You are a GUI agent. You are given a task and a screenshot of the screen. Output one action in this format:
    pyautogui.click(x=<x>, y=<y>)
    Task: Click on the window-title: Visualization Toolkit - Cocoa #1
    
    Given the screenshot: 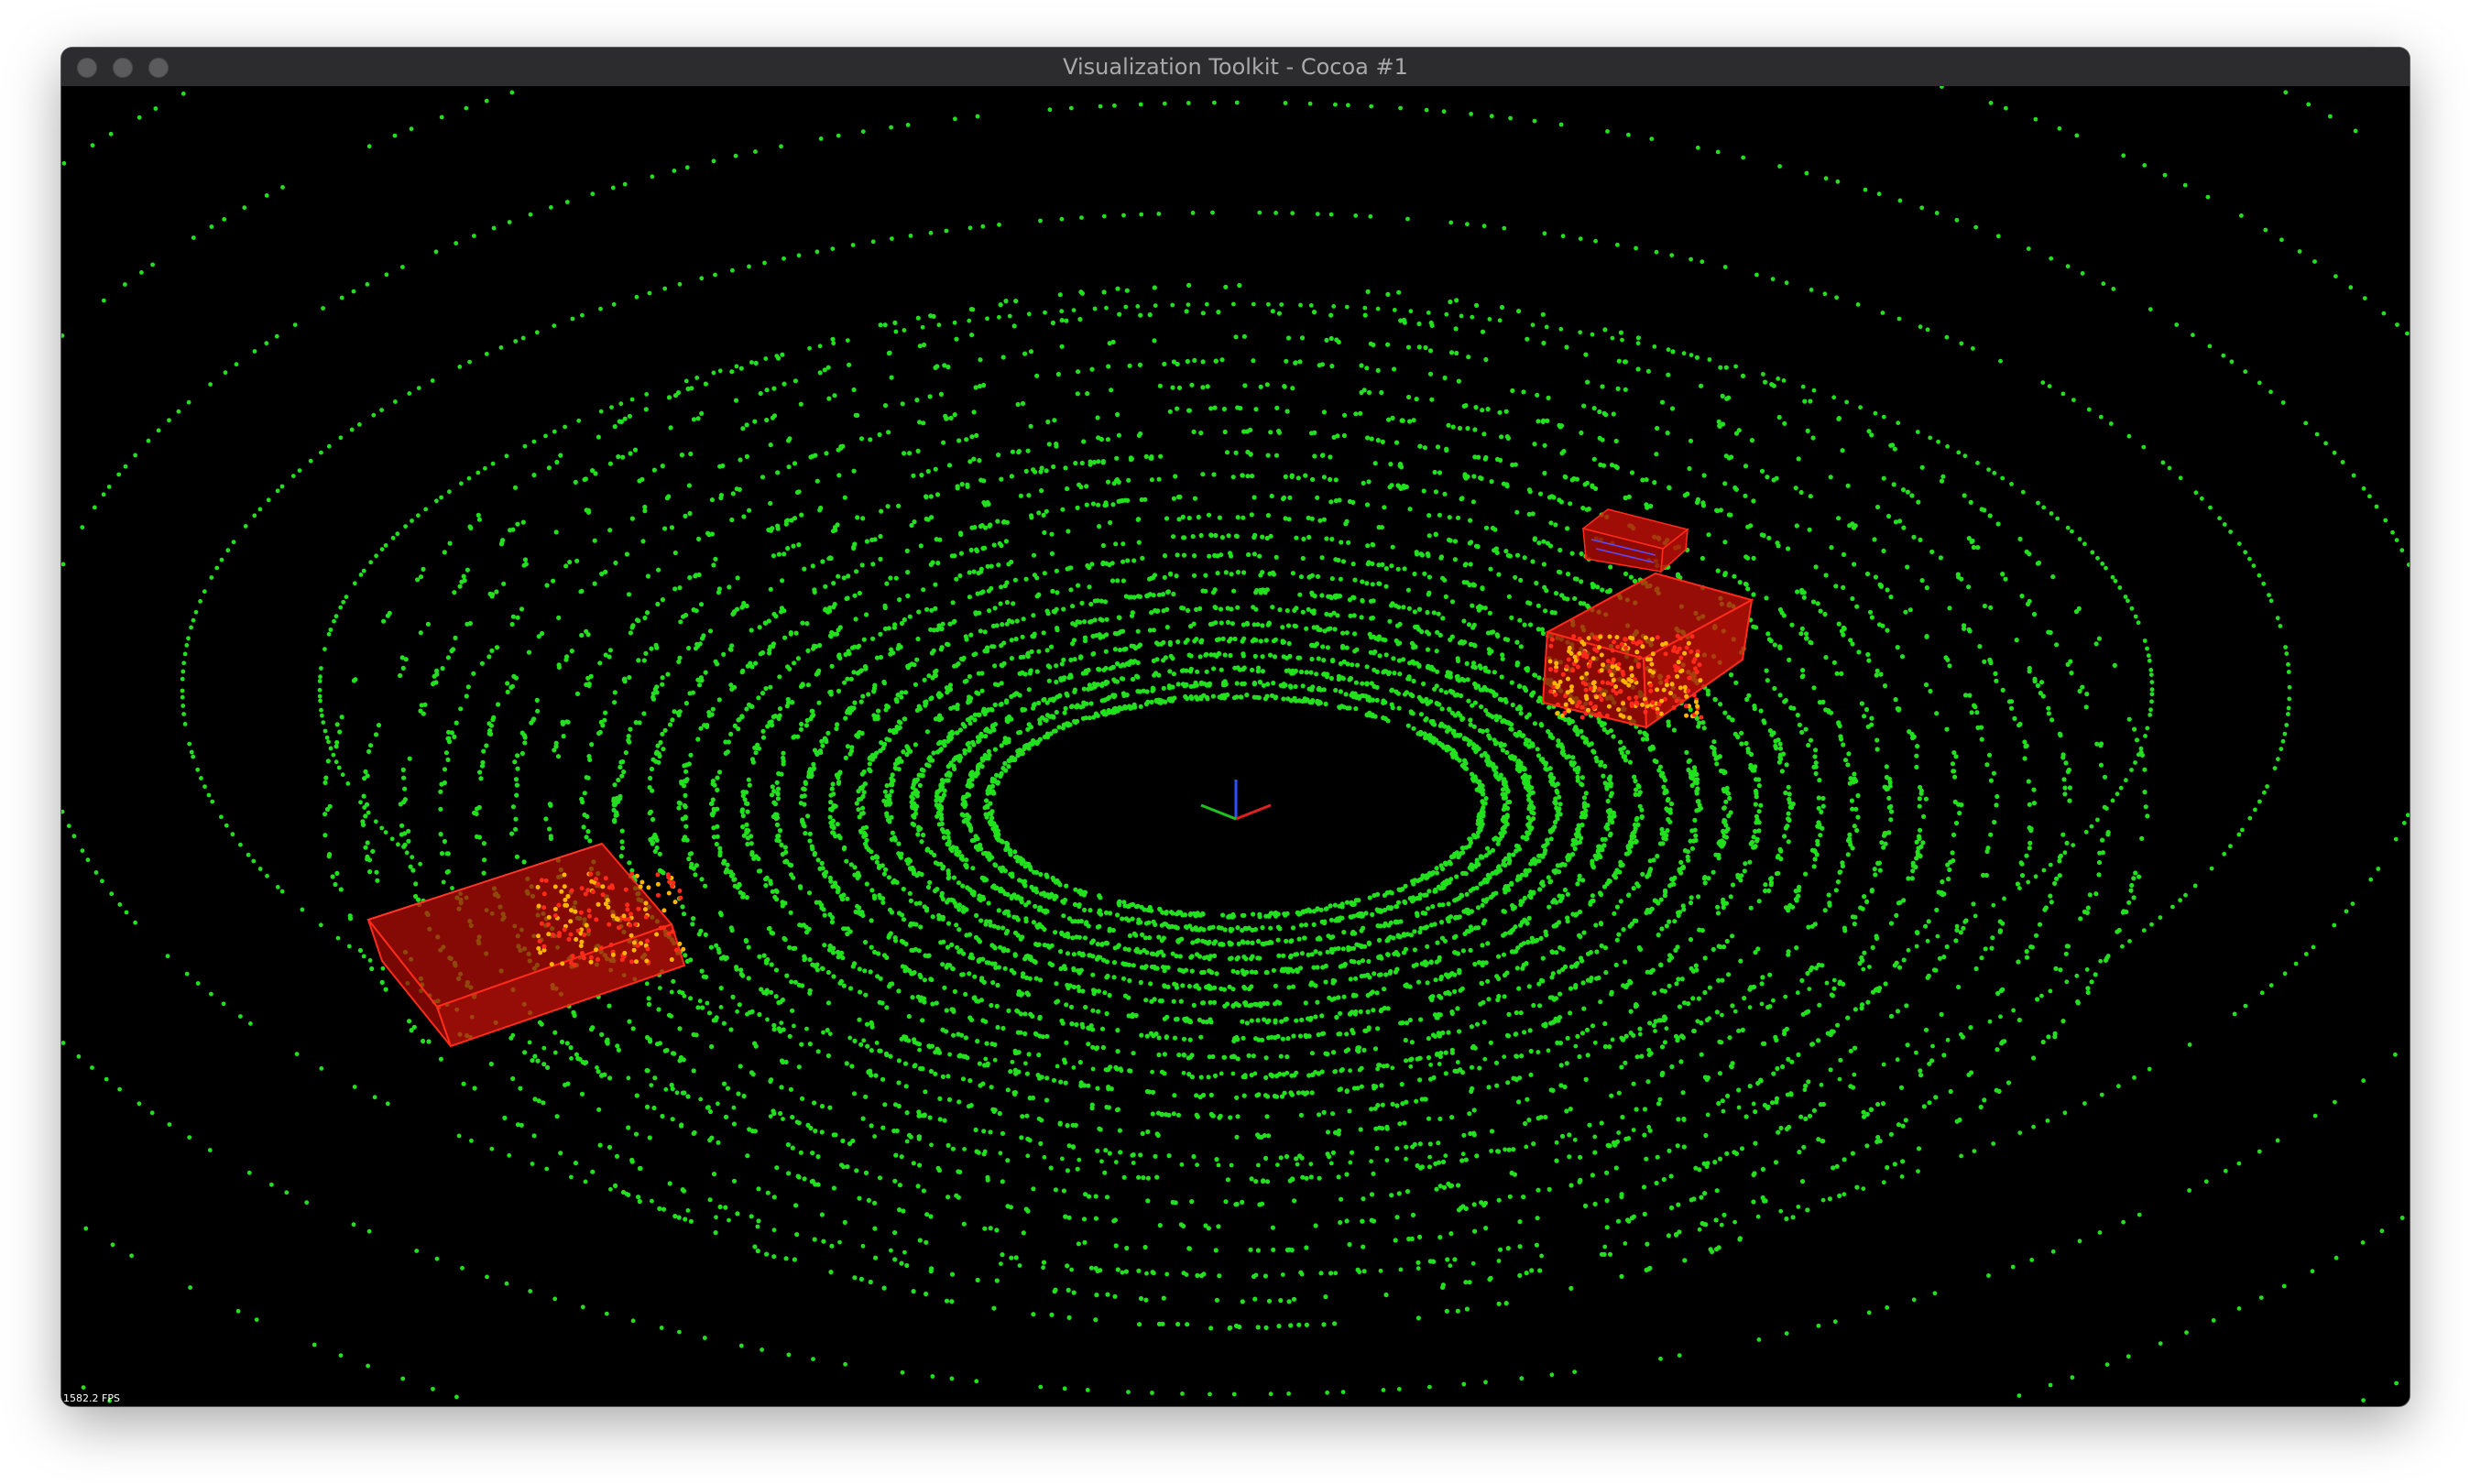 What is the action you would take?
    pyautogui.click(x=1235, y=67)
    